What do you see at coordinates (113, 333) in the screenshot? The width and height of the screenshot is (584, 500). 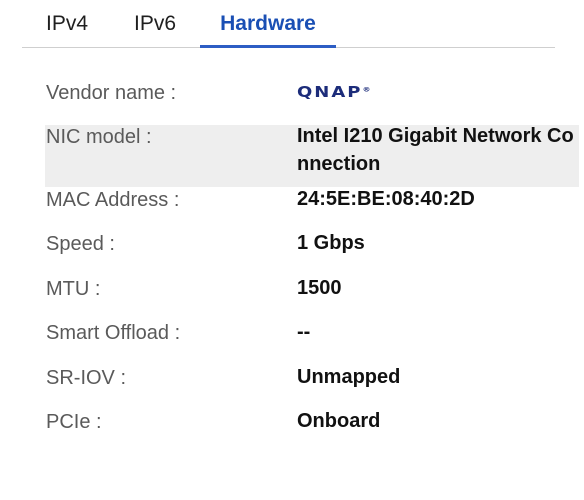 I see `smart-offload-label: Smart Offload :` at bounding box center [113, 333].